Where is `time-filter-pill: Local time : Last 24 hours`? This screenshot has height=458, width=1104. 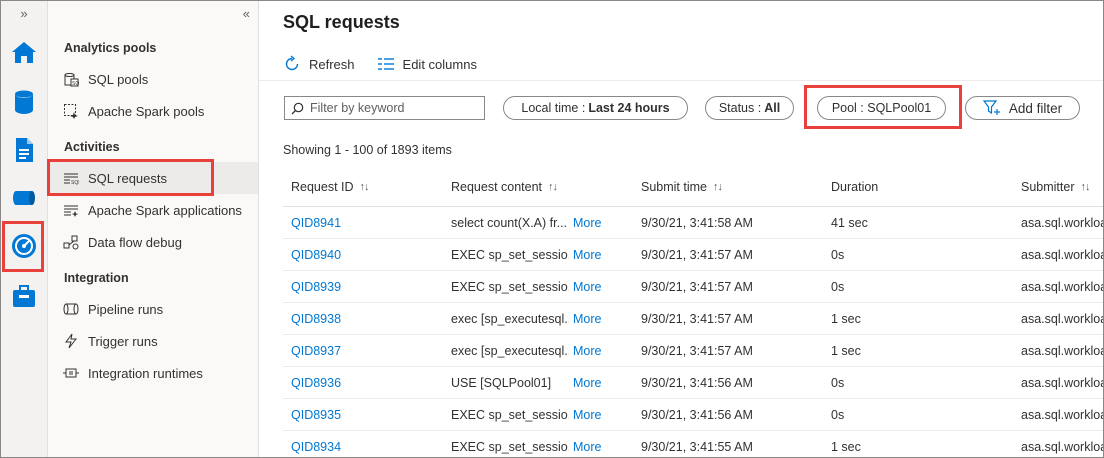 time-filter-pill: Local time : Last 24 hours is located at coordinates (595, 108).